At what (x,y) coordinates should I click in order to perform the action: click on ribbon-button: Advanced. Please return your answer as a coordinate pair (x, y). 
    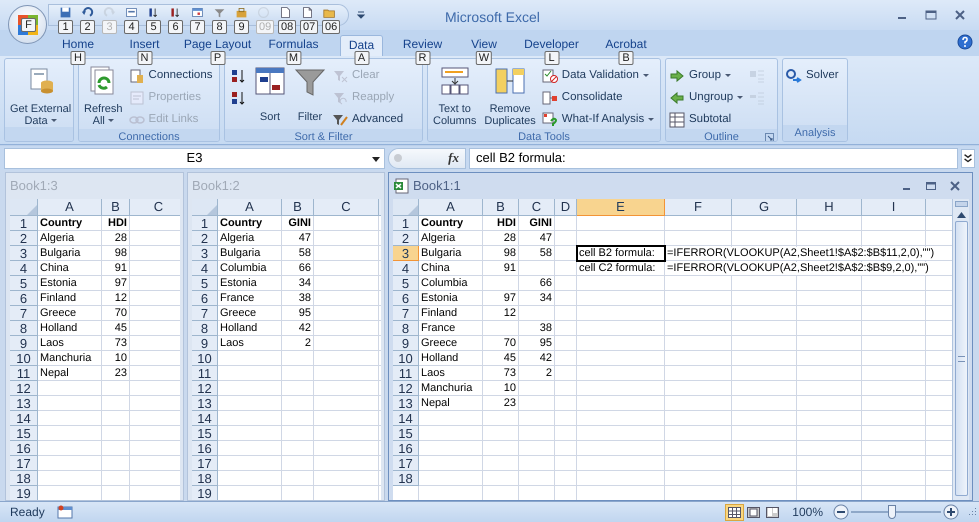
    Looking at the image, I should click on (368, 119).